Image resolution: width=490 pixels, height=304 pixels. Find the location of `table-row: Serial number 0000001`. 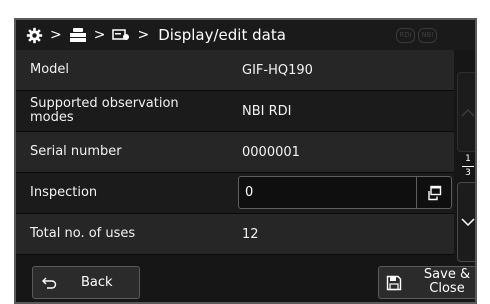

table-row: Serial number 0000001 is located at coordinates (235, 152).